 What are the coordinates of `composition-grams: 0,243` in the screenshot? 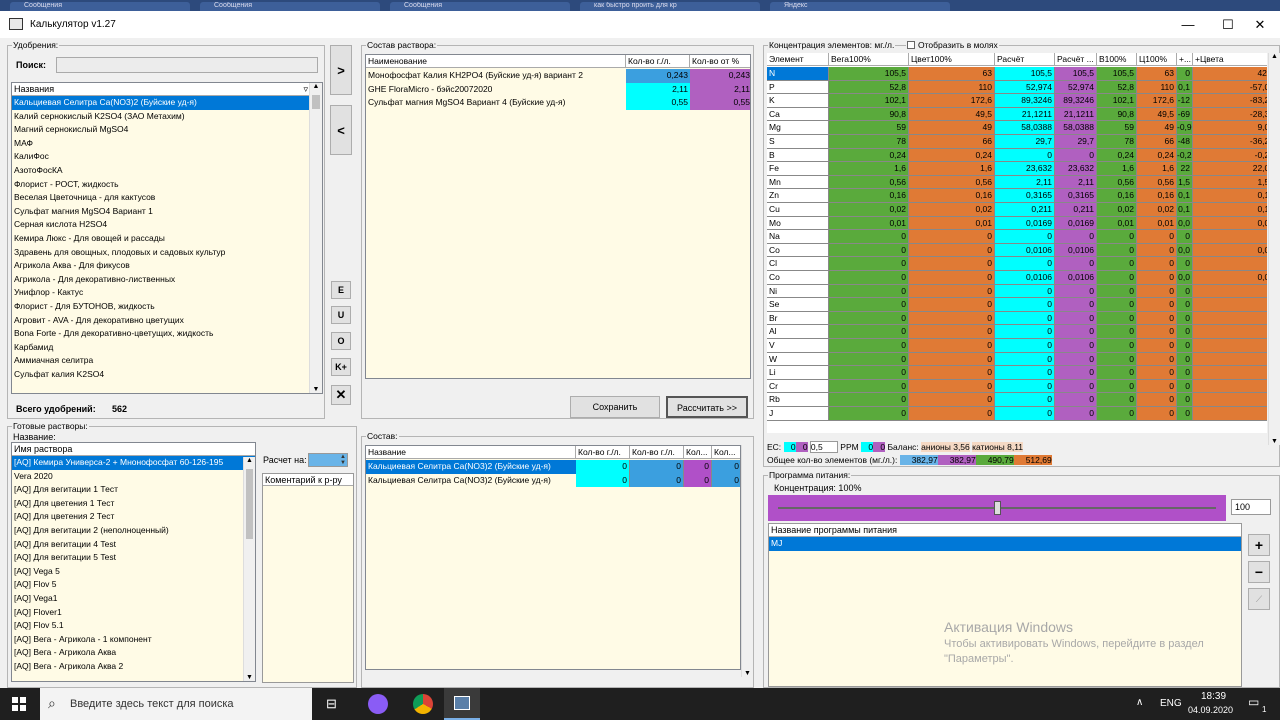 It's located at (658, 76).